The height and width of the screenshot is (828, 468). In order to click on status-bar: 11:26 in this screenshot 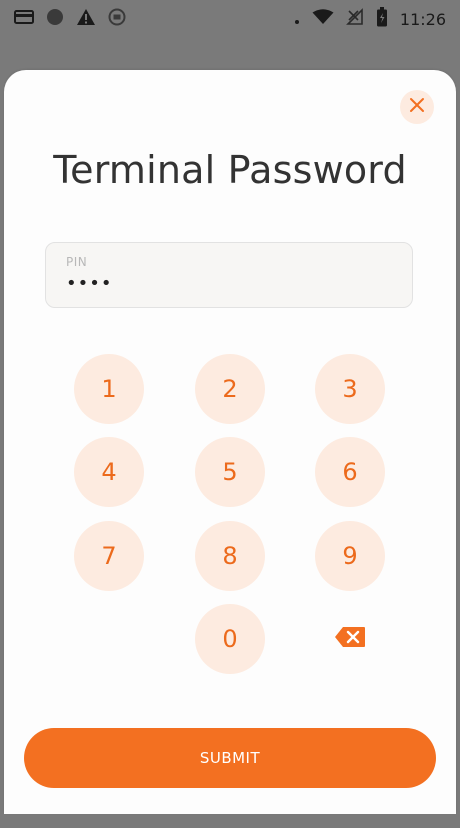, I will do `click(230, 19)`.